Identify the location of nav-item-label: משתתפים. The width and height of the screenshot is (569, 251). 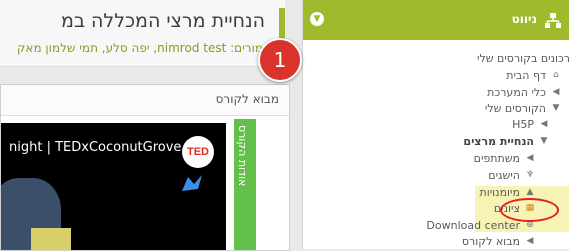
(496, 158).